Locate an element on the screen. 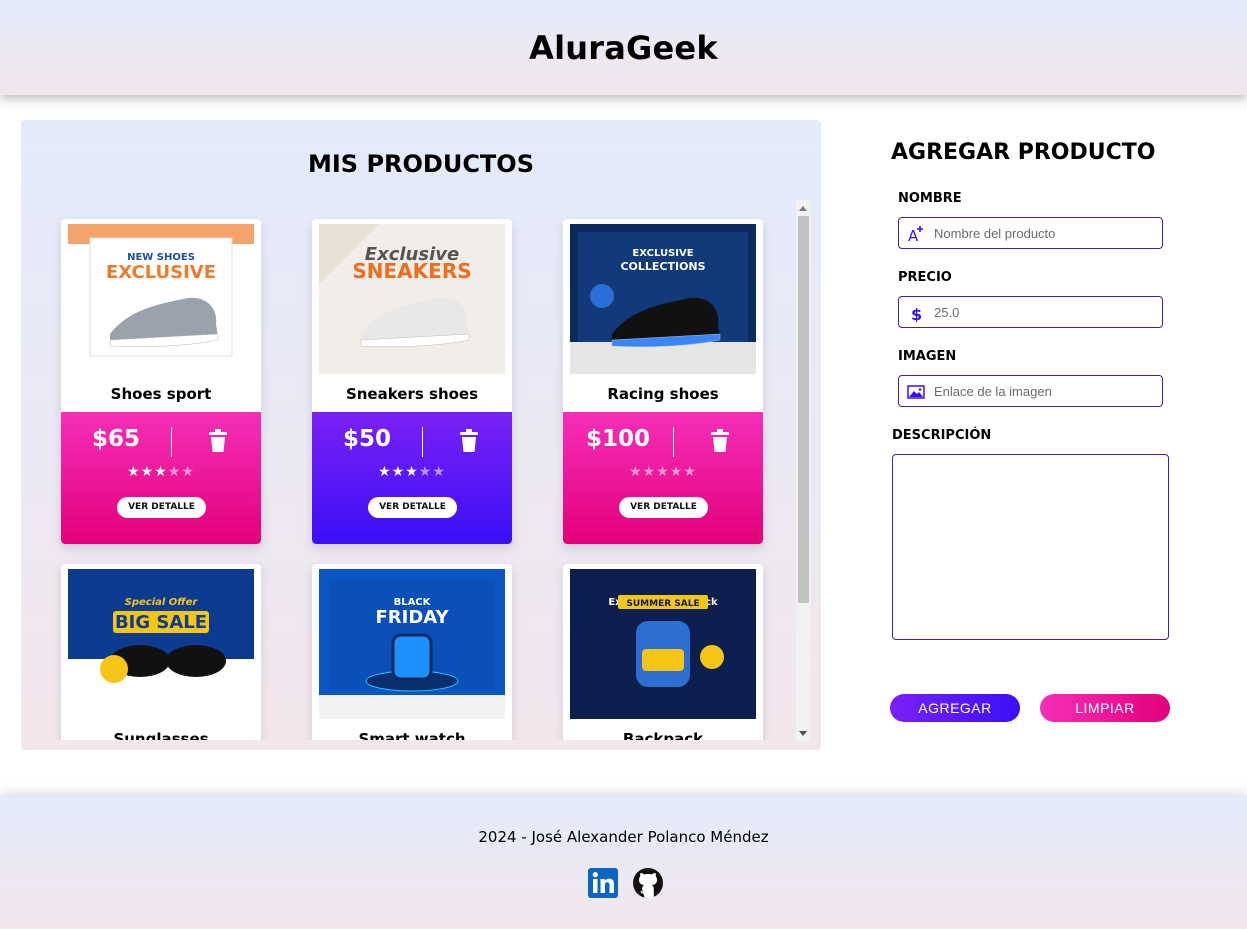  sunglasses-image: Special Offer BIG SALE is located at coordinates (161, 644).